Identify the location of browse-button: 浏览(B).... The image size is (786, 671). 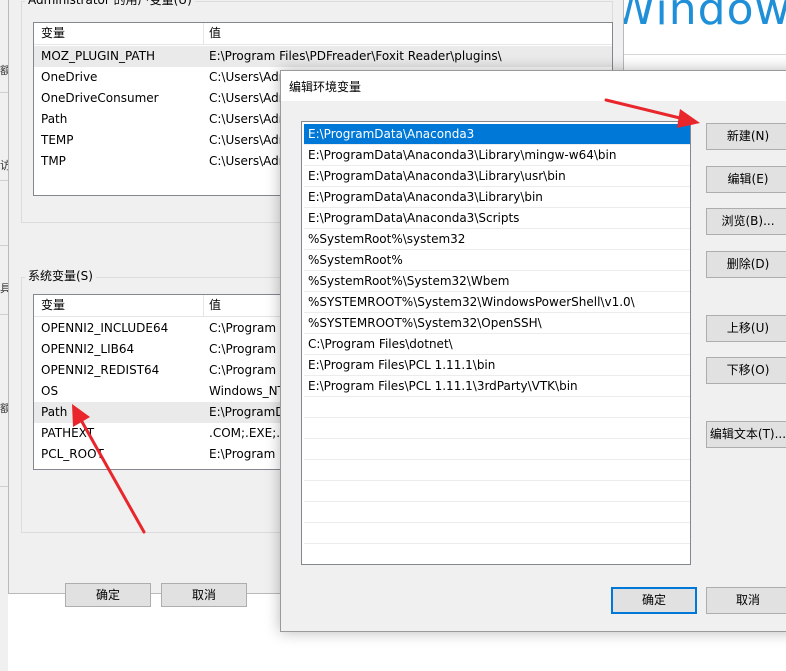
(746, 221).